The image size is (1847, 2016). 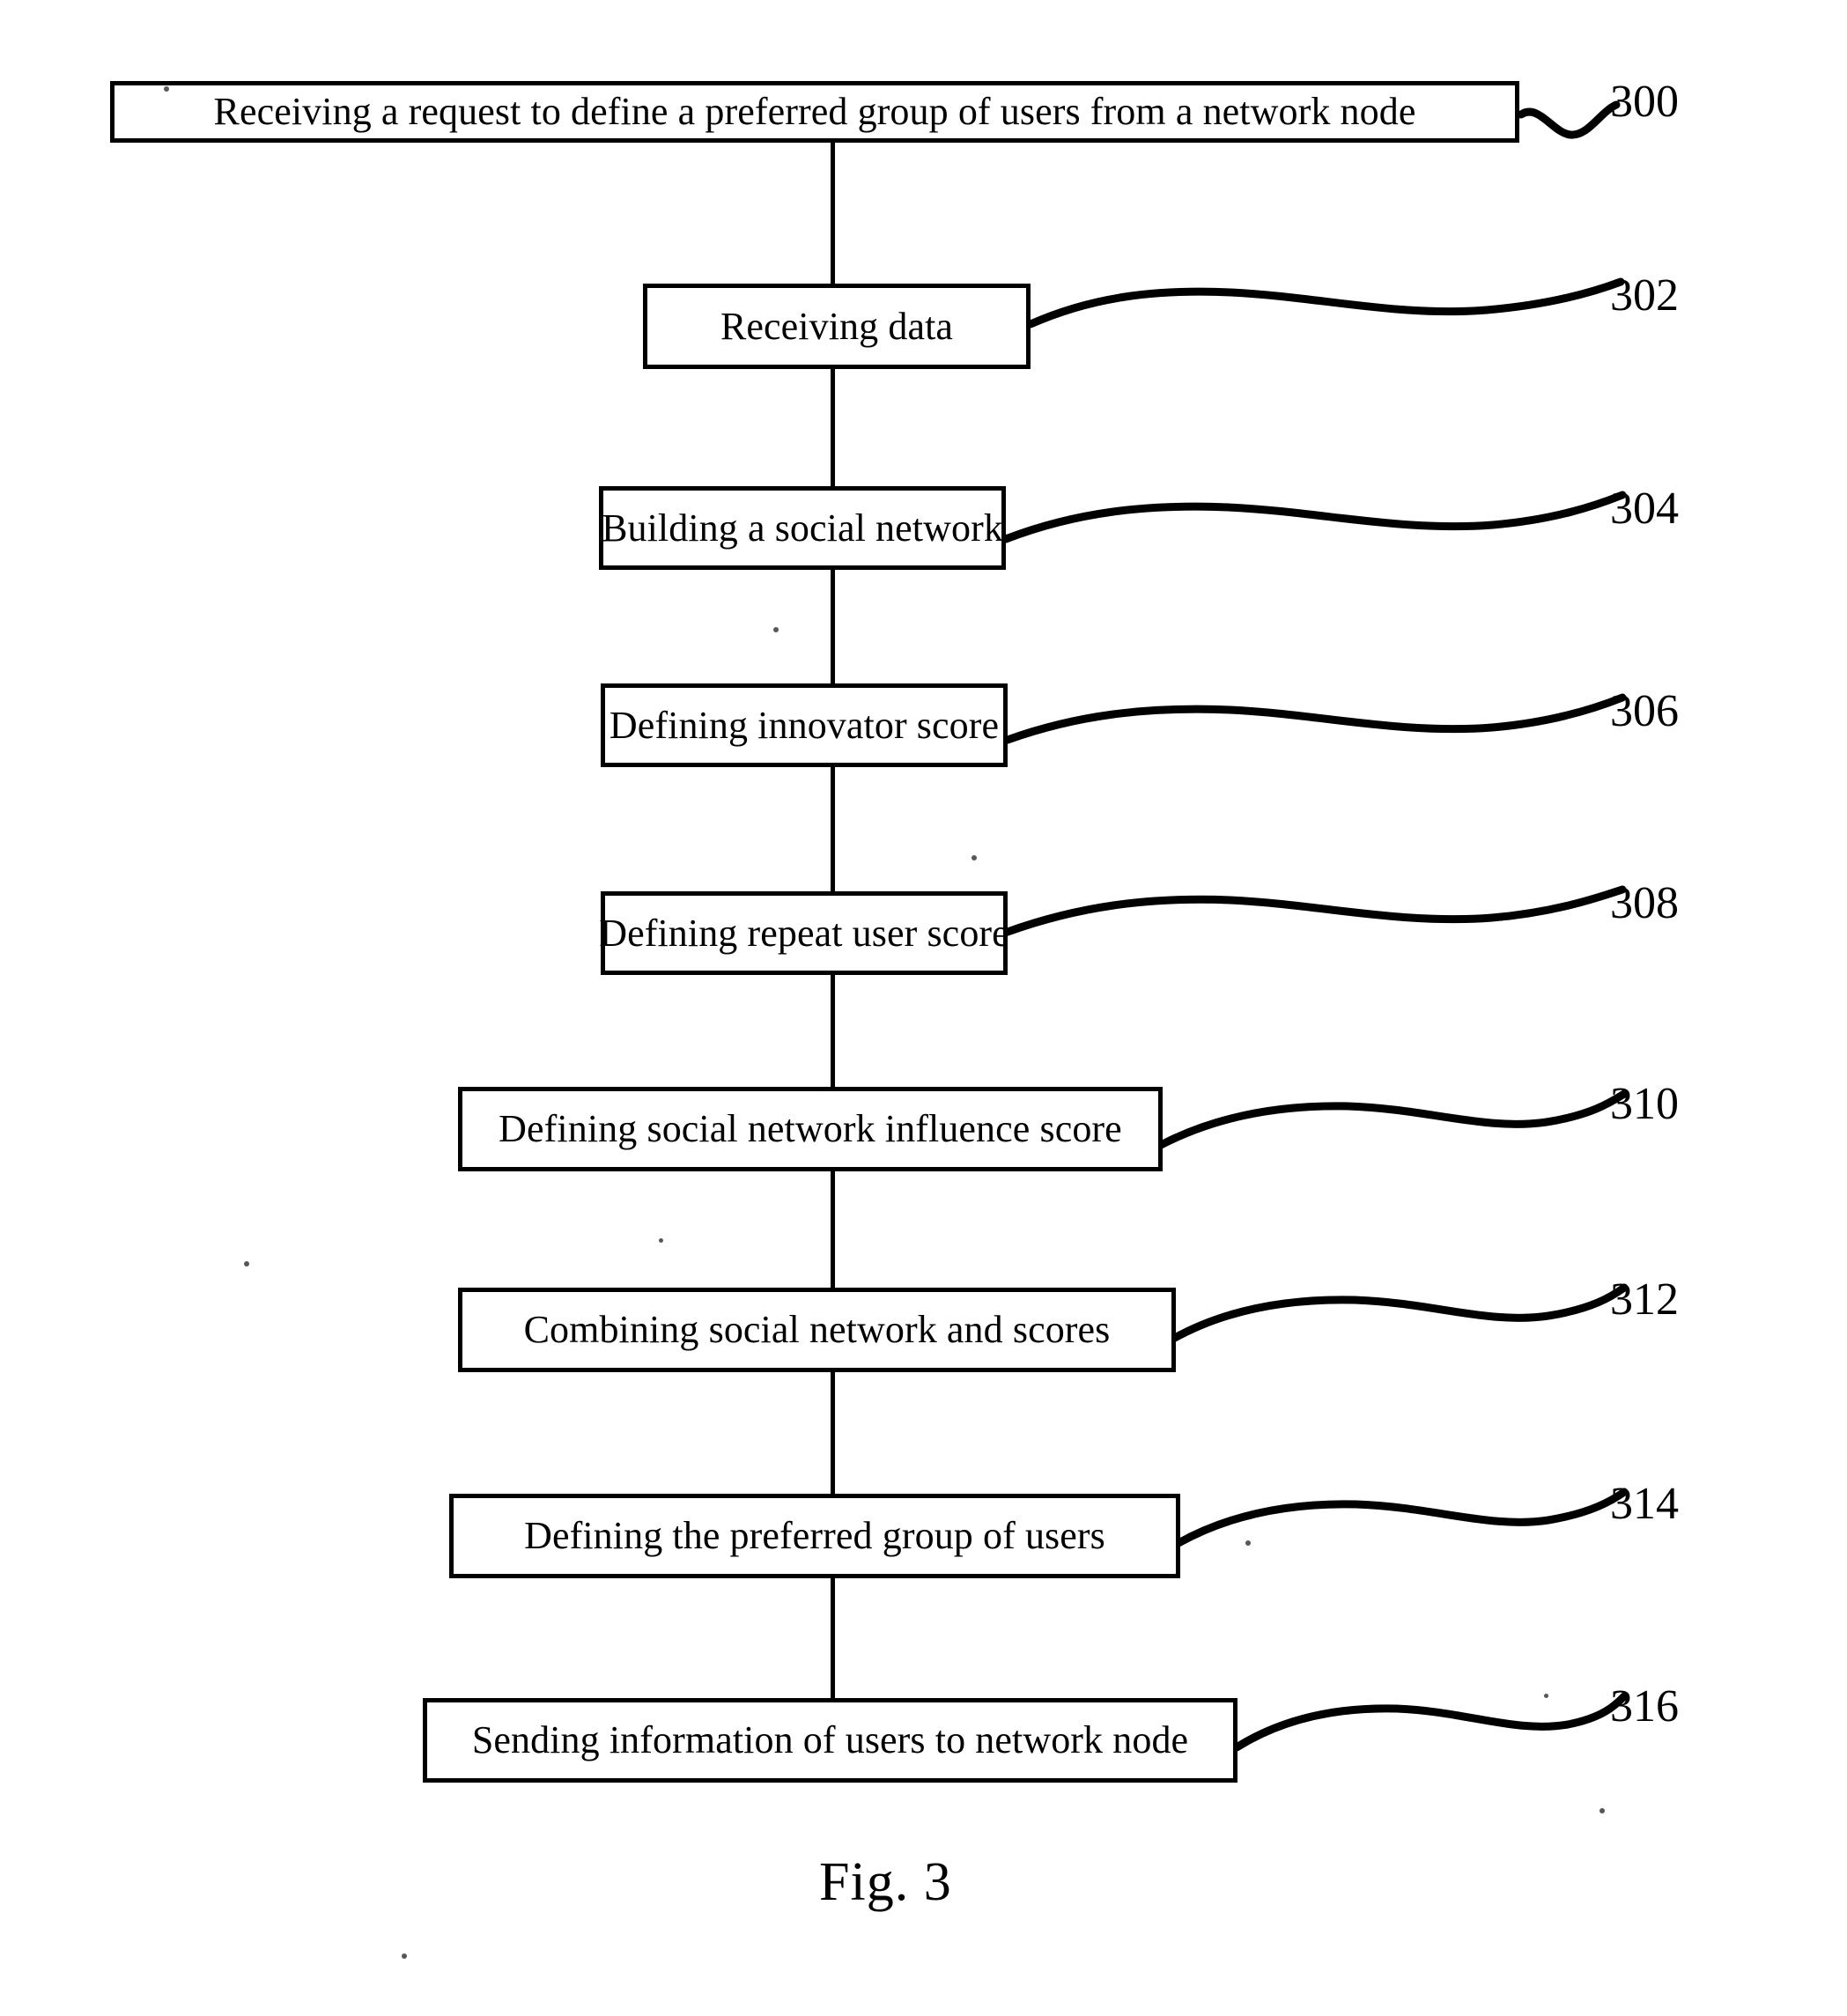 What do you see at coordinates (1644, 102) in the screenshot?
I see `reference-numeral-300: 300` at bounding box center [1644, 102].